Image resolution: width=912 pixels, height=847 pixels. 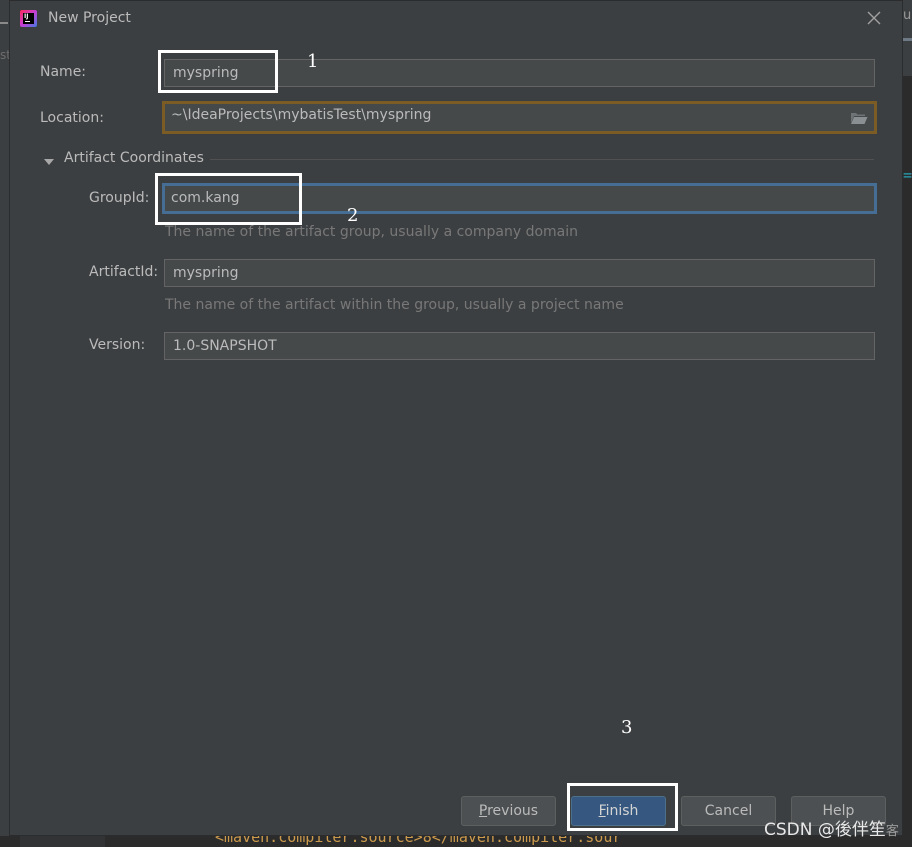 What do you see at coordinates (119, 198) in the screenshot?
I see `group-id-label: GroupId:` at bounding box center [119, 198].